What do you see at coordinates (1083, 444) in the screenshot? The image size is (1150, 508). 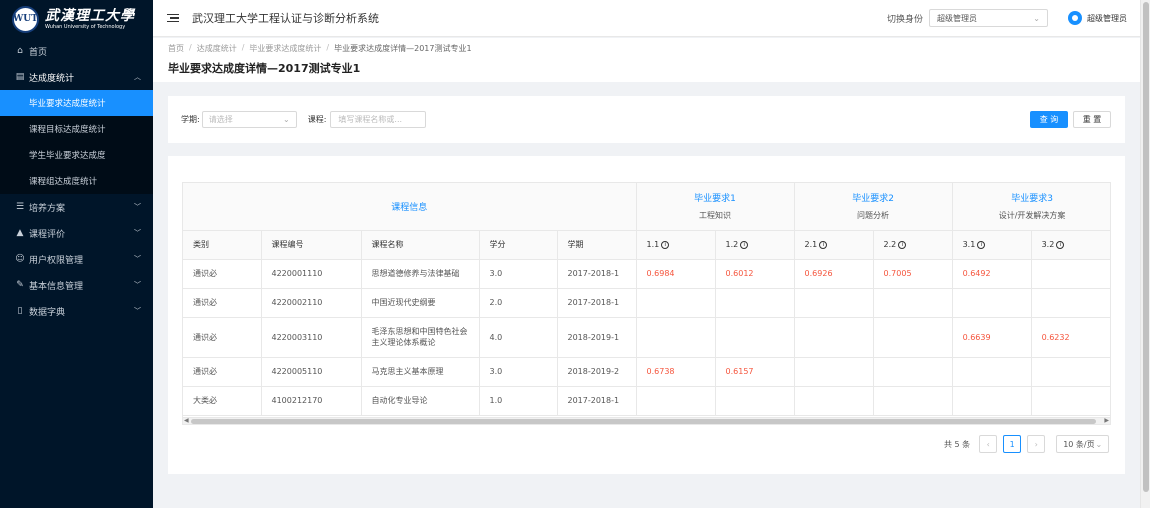 I see `page-size-select: 10 条/页 ⌄` at bounding box center [1083, 444].